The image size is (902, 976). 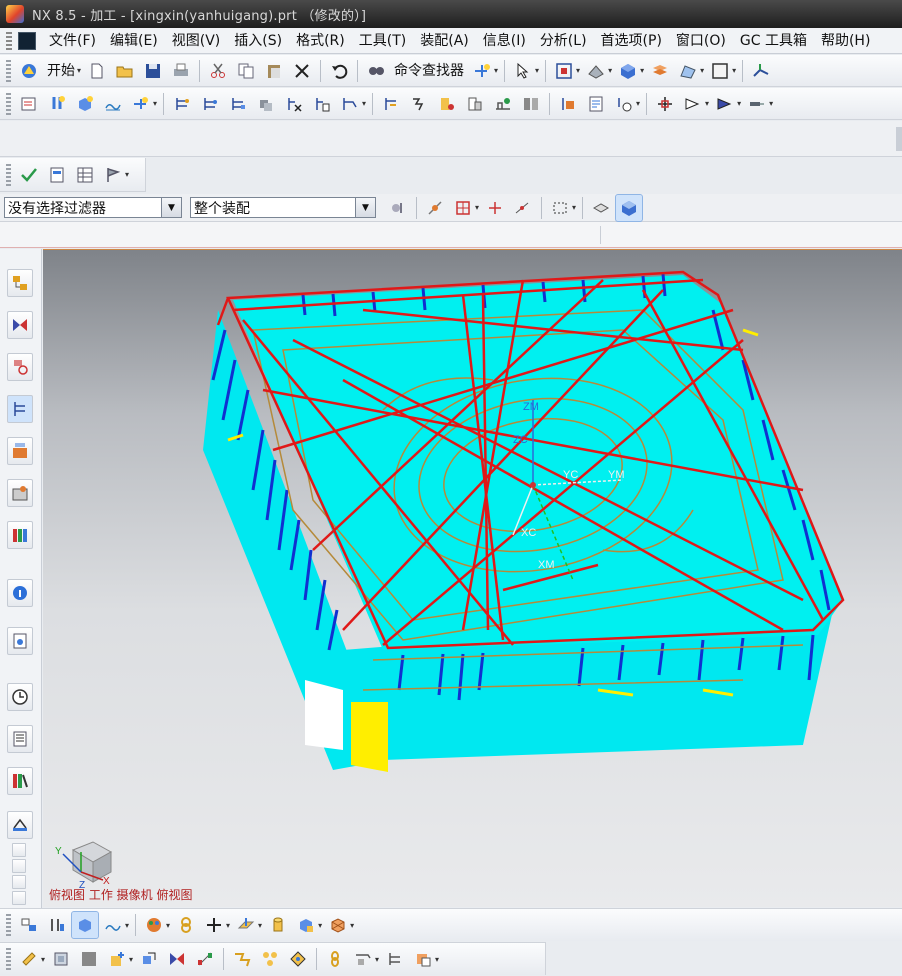 I want to click on mid-point-icon, so click(x=523, y=208).